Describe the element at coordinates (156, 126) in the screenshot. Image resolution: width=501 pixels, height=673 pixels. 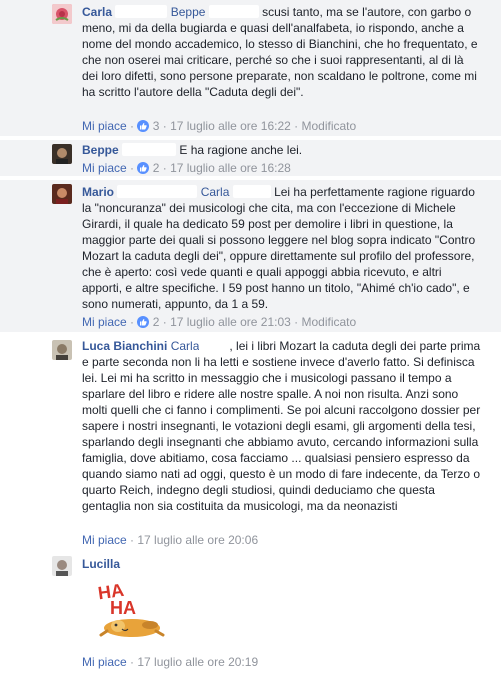
I see `reaction-count: 3` at that location.